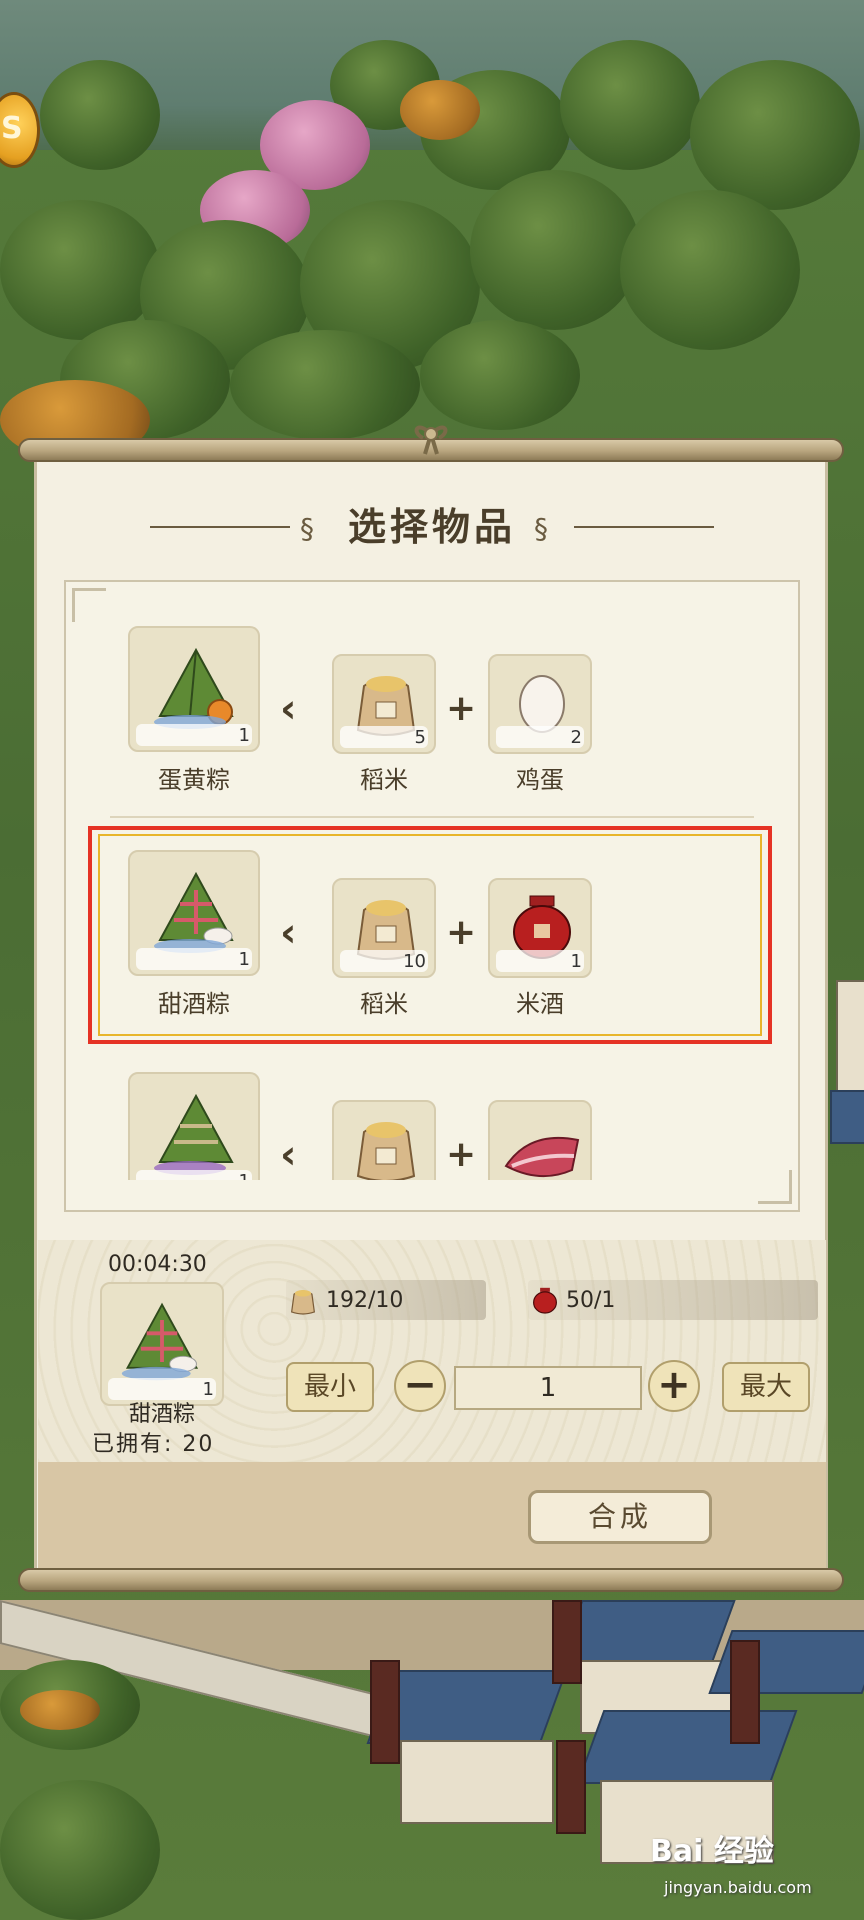  Describe the element at coordinates (384, 704) in the screenshot. I see `ingredient-slot: 5` at that location.